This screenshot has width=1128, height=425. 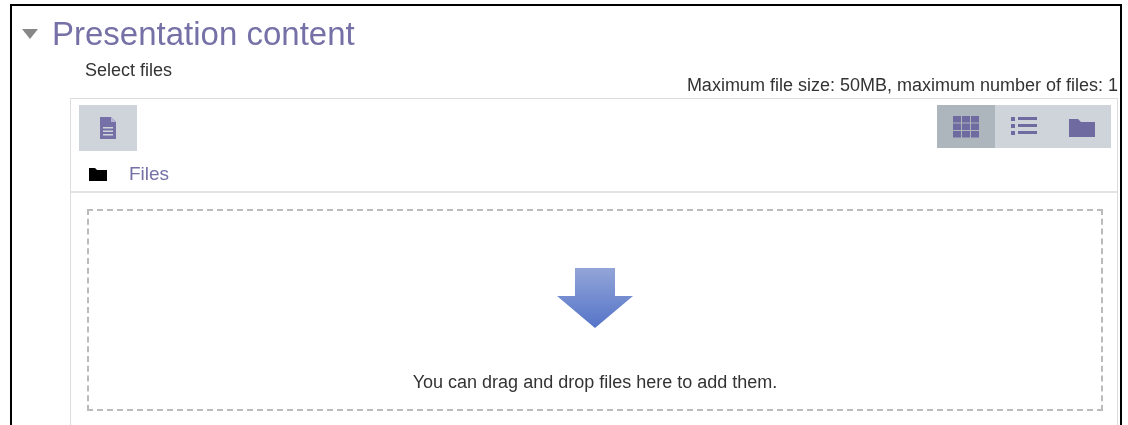 What do you see at coordinates (149, 174) in the screenshot?
I see `path-link: Files` at bounding box center [149, 174].